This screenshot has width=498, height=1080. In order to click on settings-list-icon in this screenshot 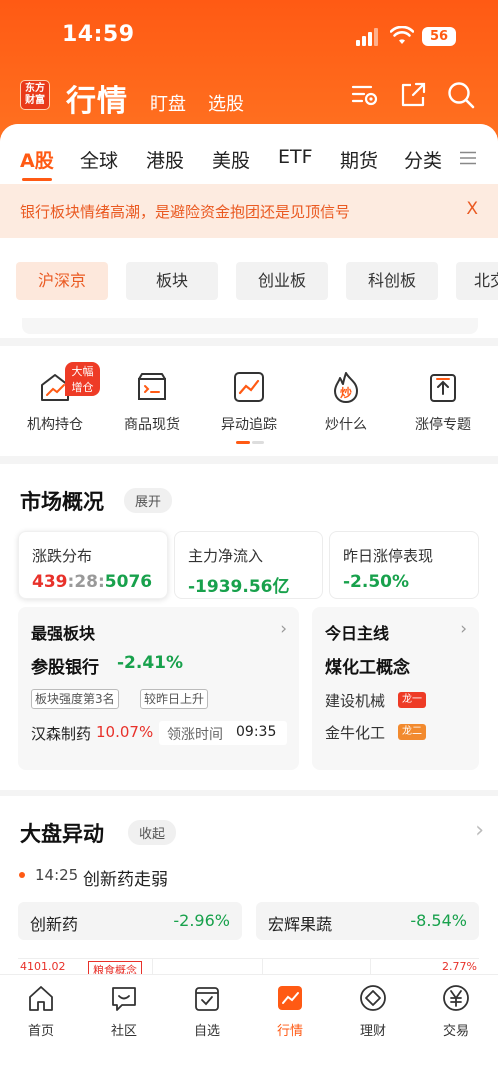, I will do `click(365, 95)`.